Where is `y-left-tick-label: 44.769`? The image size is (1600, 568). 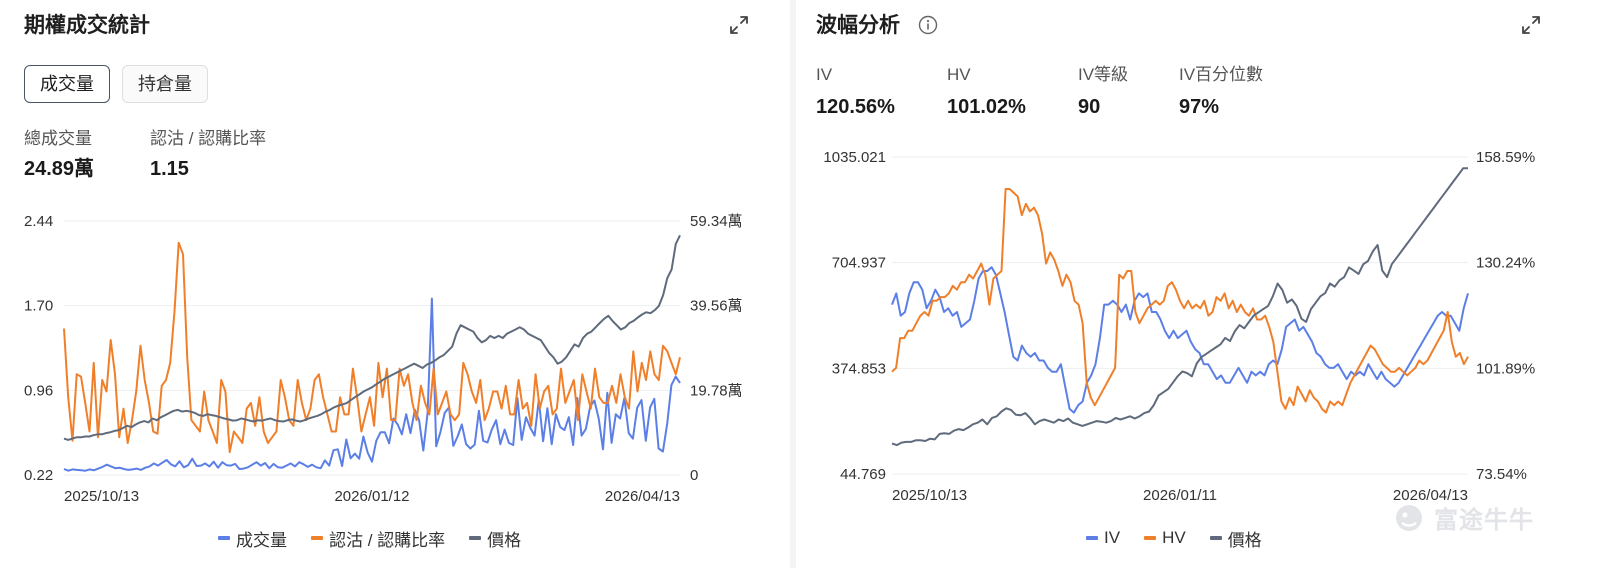
y-left-tick-label: 44.769 is located at coordinates (863, 474).